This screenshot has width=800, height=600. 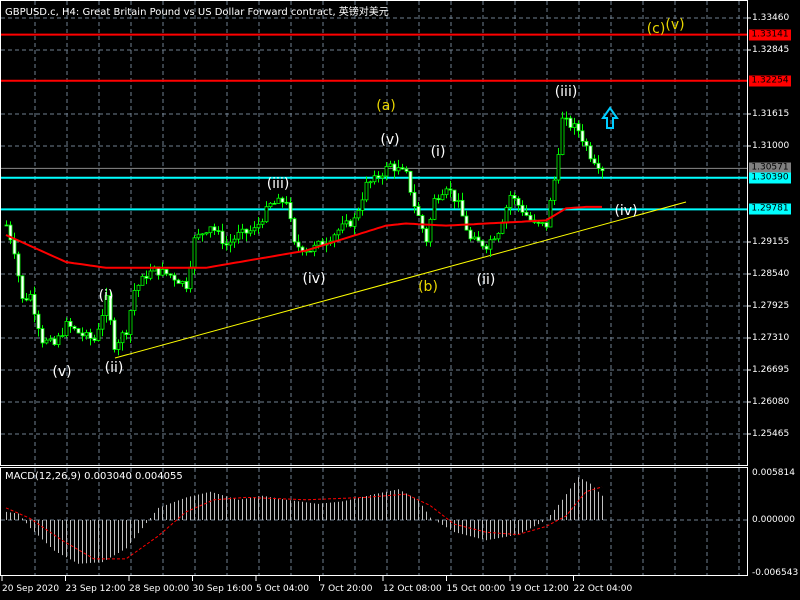 I want to click on macd-tick-label: -0.006543, so click(x=775, y=573).